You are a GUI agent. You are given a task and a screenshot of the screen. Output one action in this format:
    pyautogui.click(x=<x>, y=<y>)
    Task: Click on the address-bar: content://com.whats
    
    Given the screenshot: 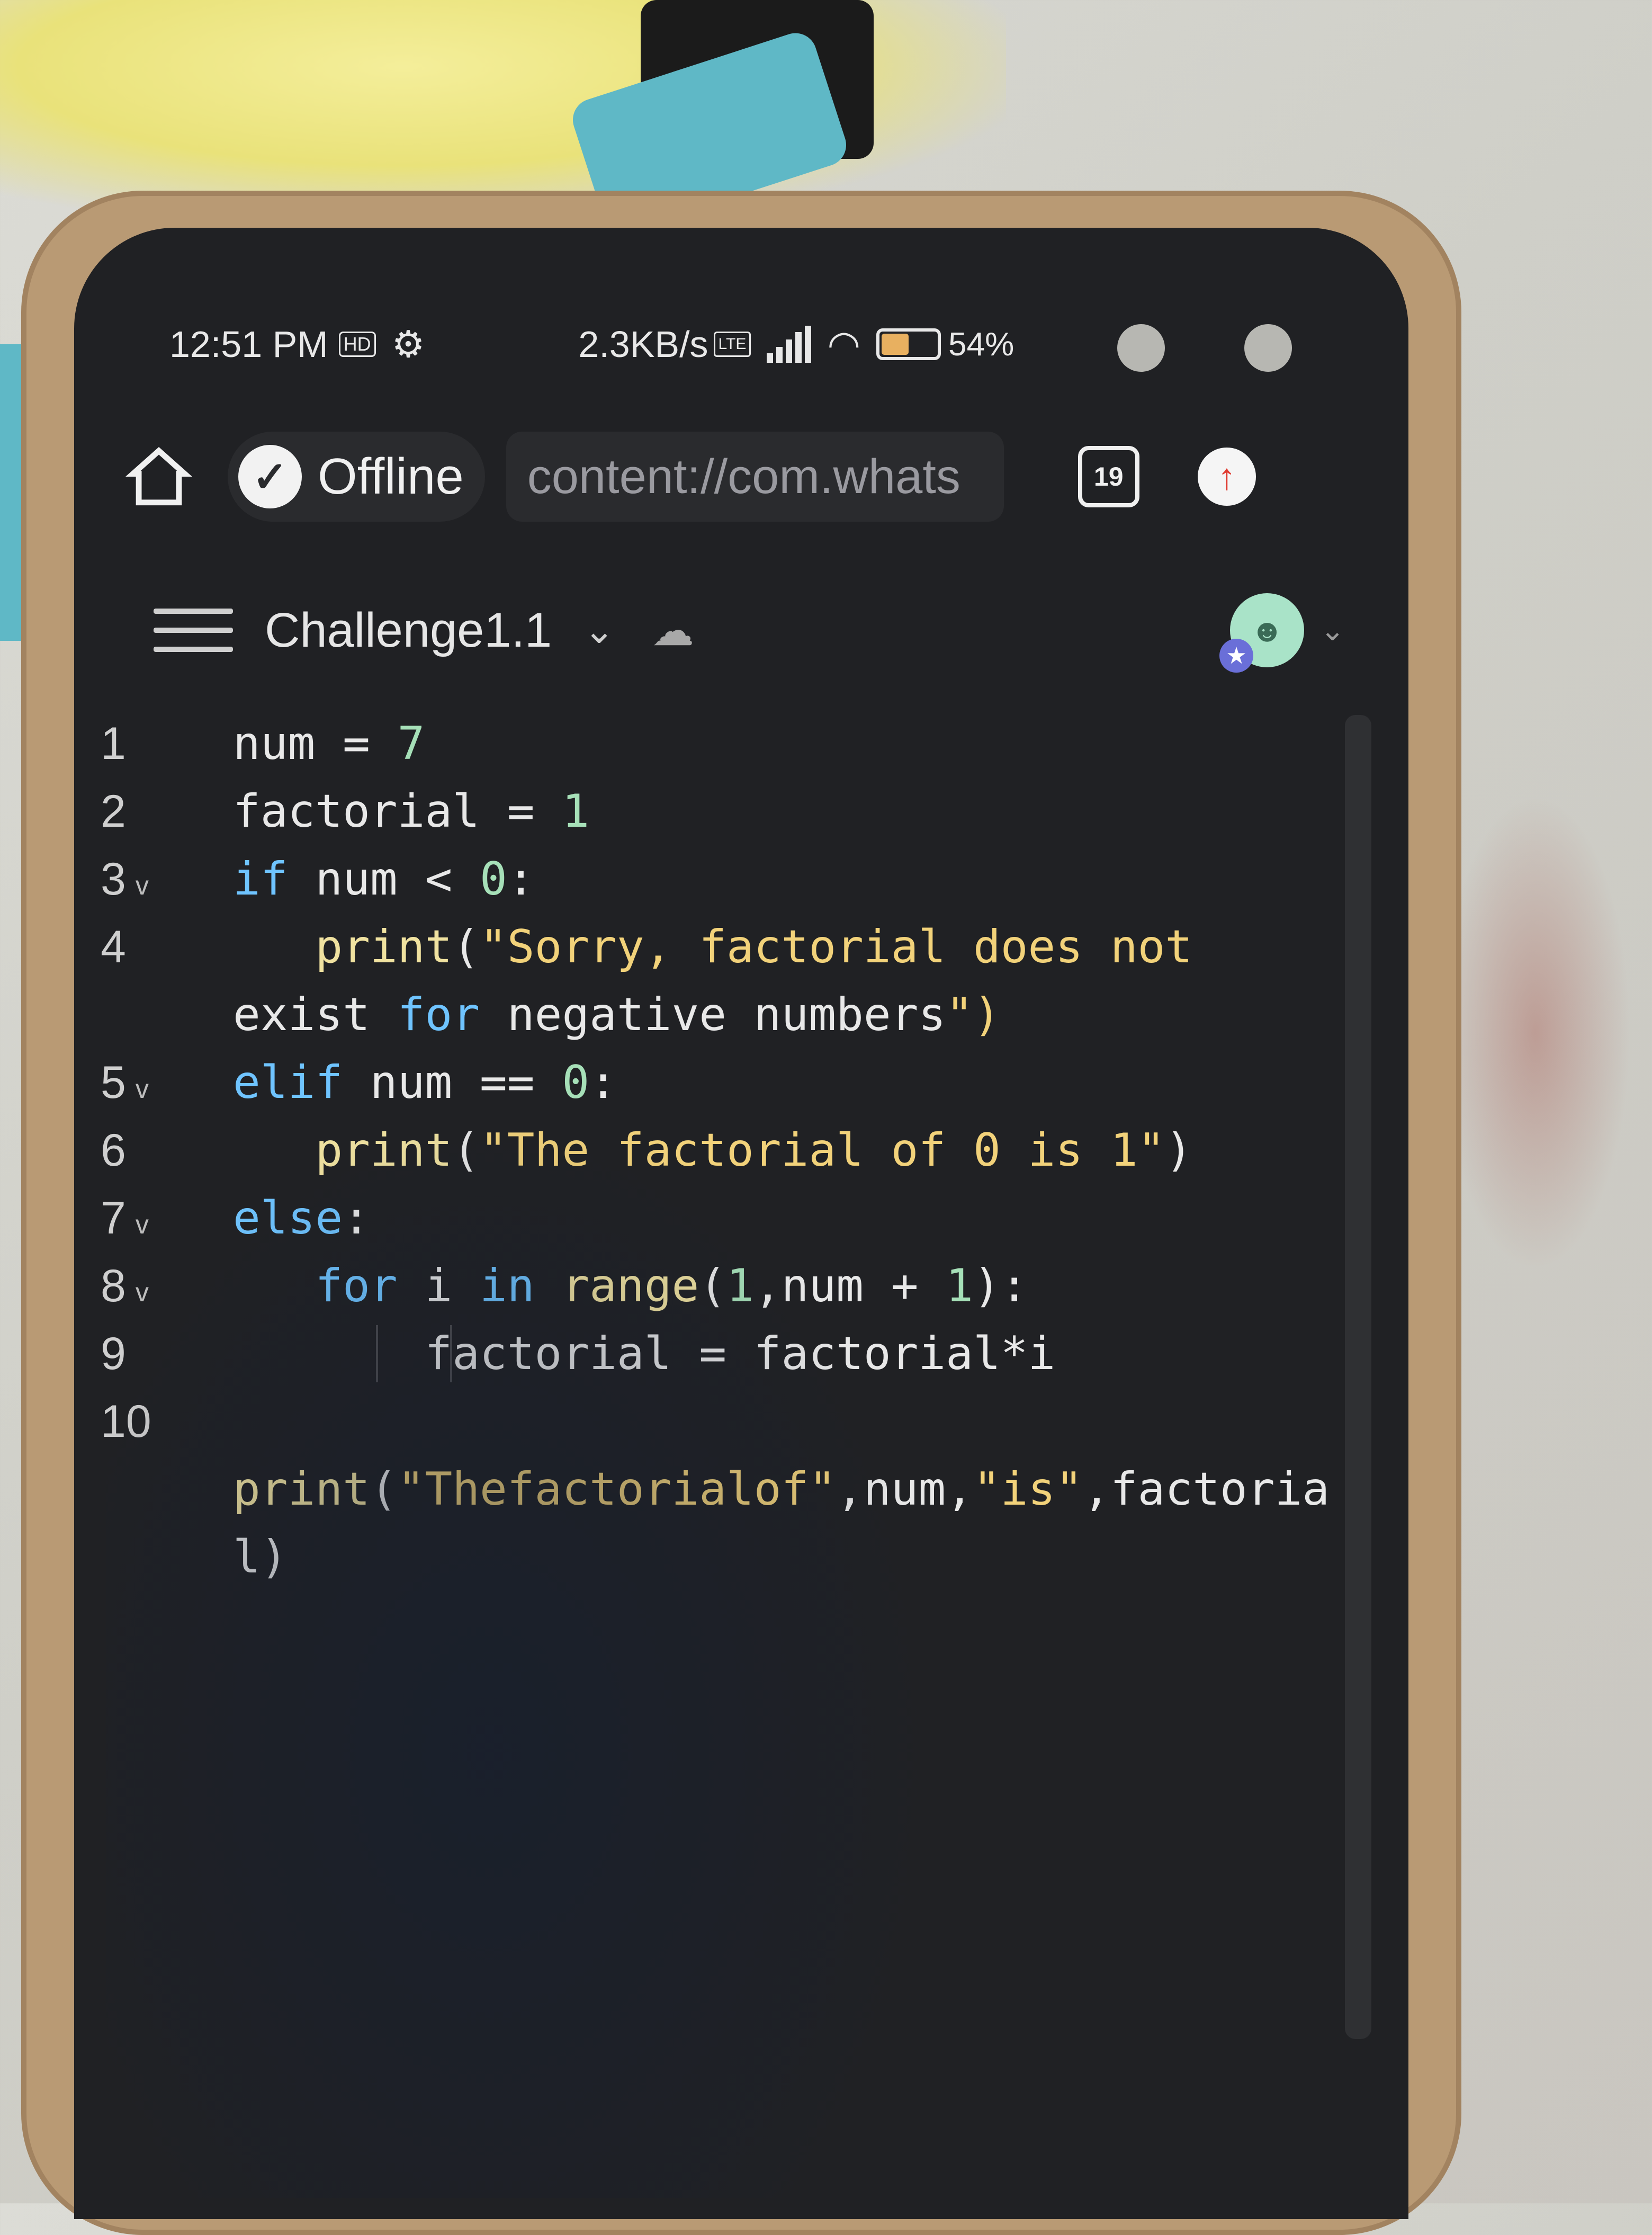 What is the action you would take?
    pyautogui.click(x=755, y=477)
    